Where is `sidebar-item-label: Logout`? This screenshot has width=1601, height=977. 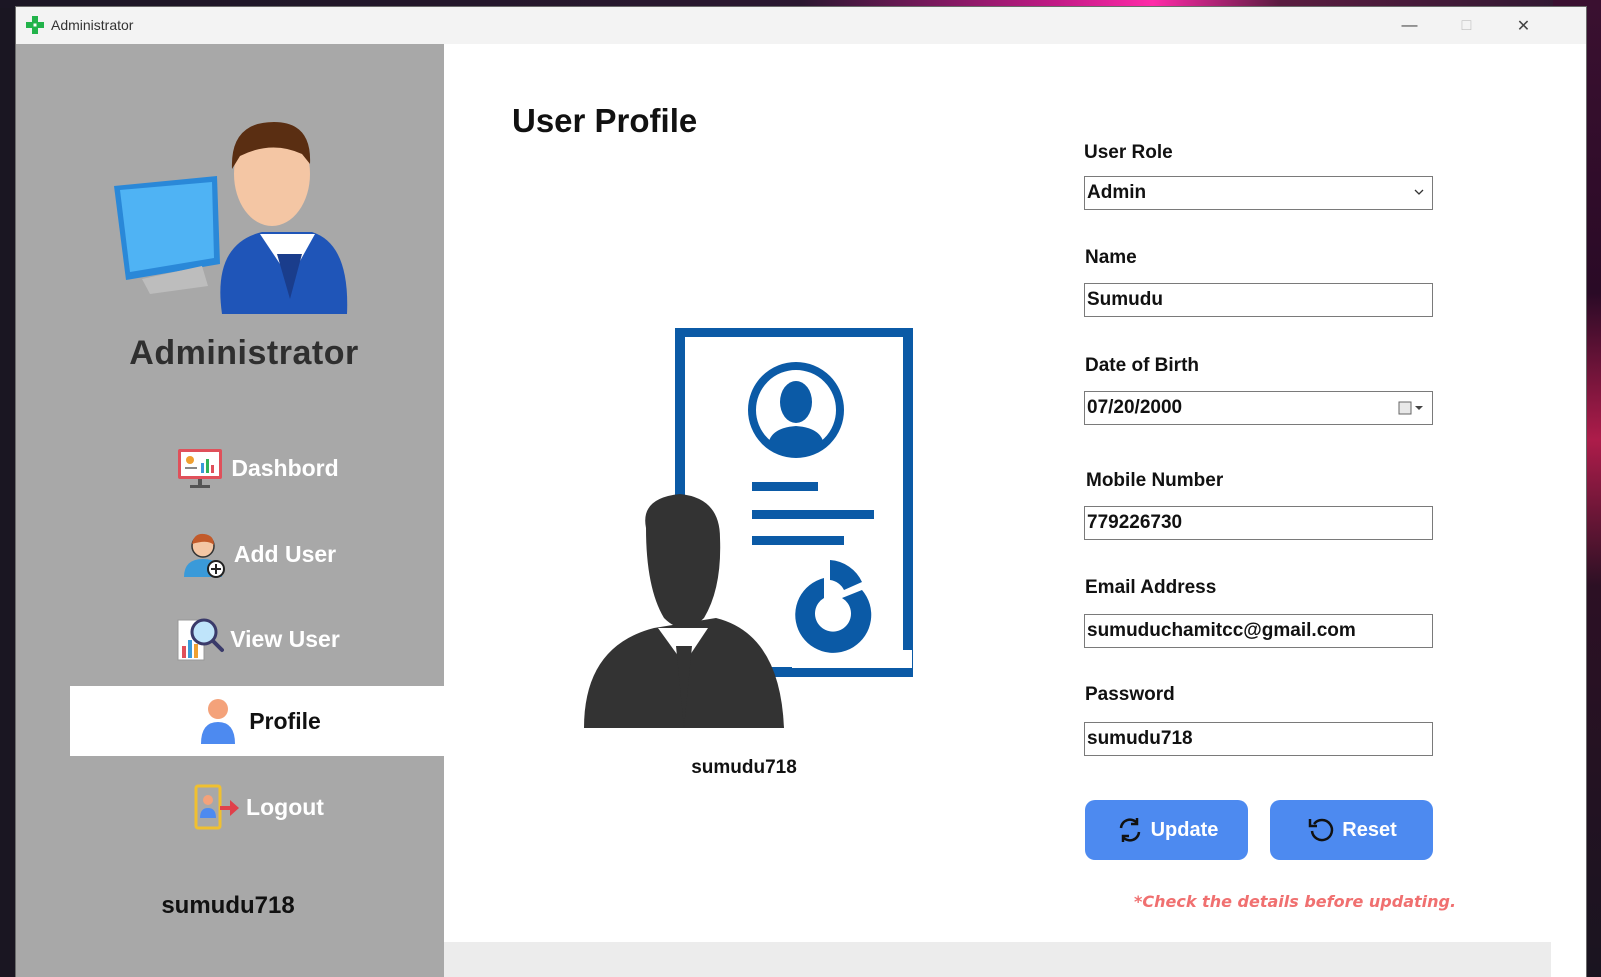 sidebar-item-label: Logout is located at coordinates (285, 806).